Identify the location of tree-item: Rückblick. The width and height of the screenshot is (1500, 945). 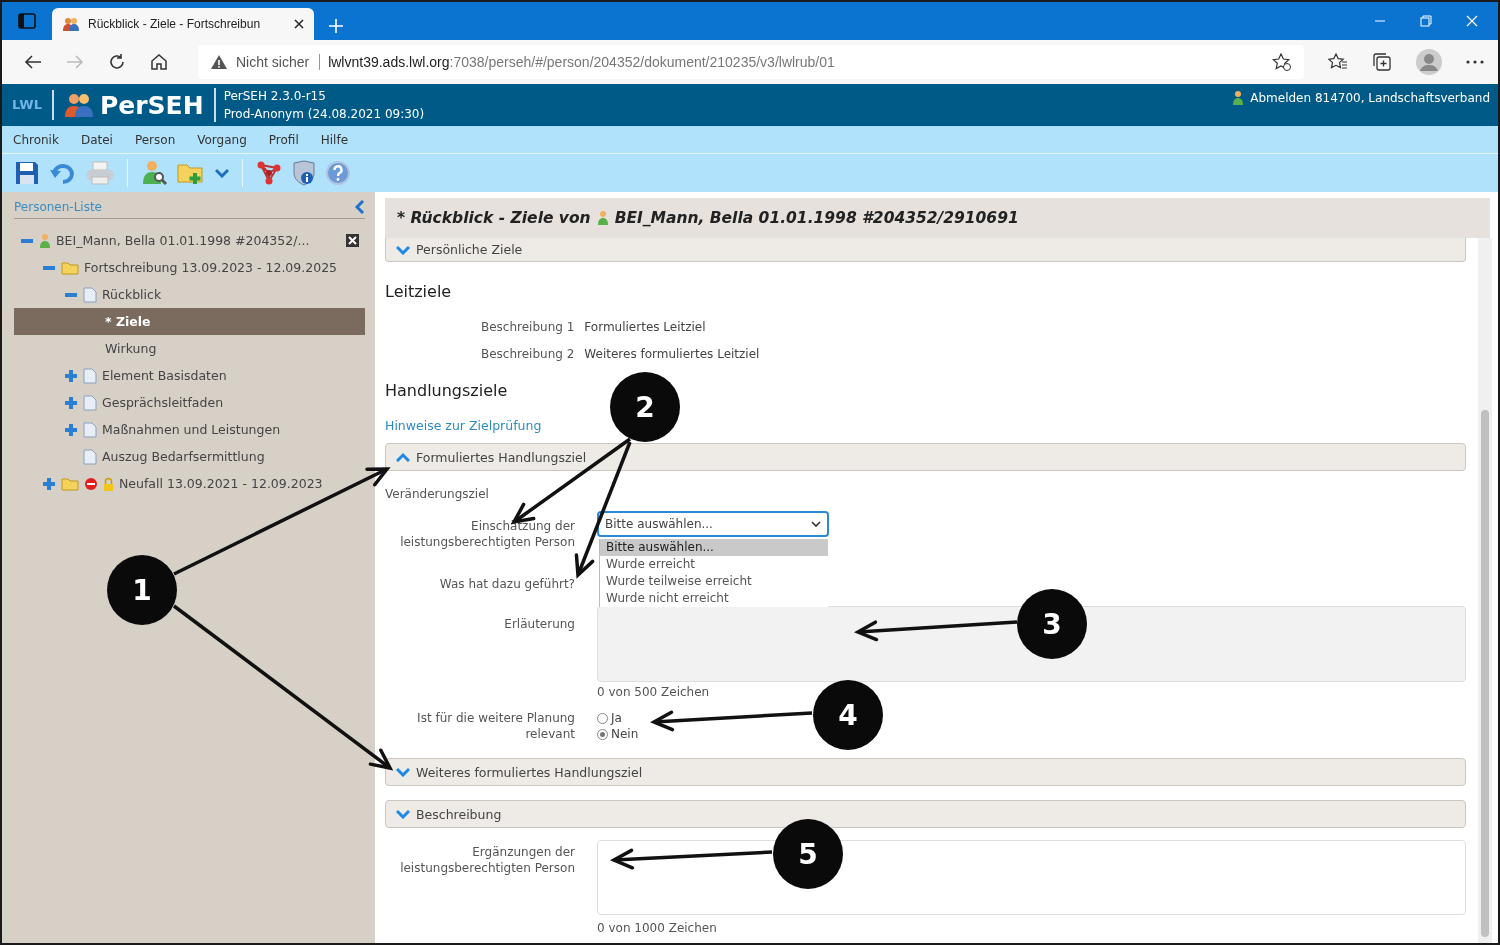
(132, 294).